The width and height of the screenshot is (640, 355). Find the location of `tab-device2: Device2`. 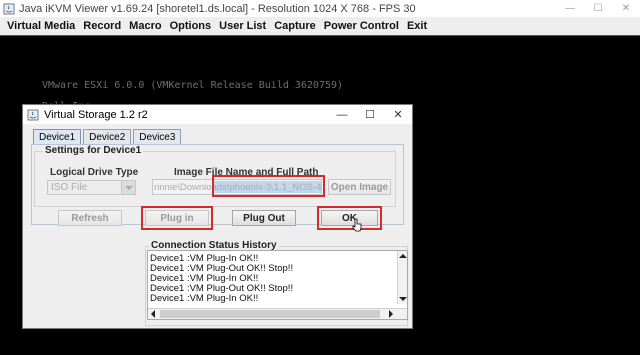

tab-device2: Device2 is located at coordinates (107, 136).